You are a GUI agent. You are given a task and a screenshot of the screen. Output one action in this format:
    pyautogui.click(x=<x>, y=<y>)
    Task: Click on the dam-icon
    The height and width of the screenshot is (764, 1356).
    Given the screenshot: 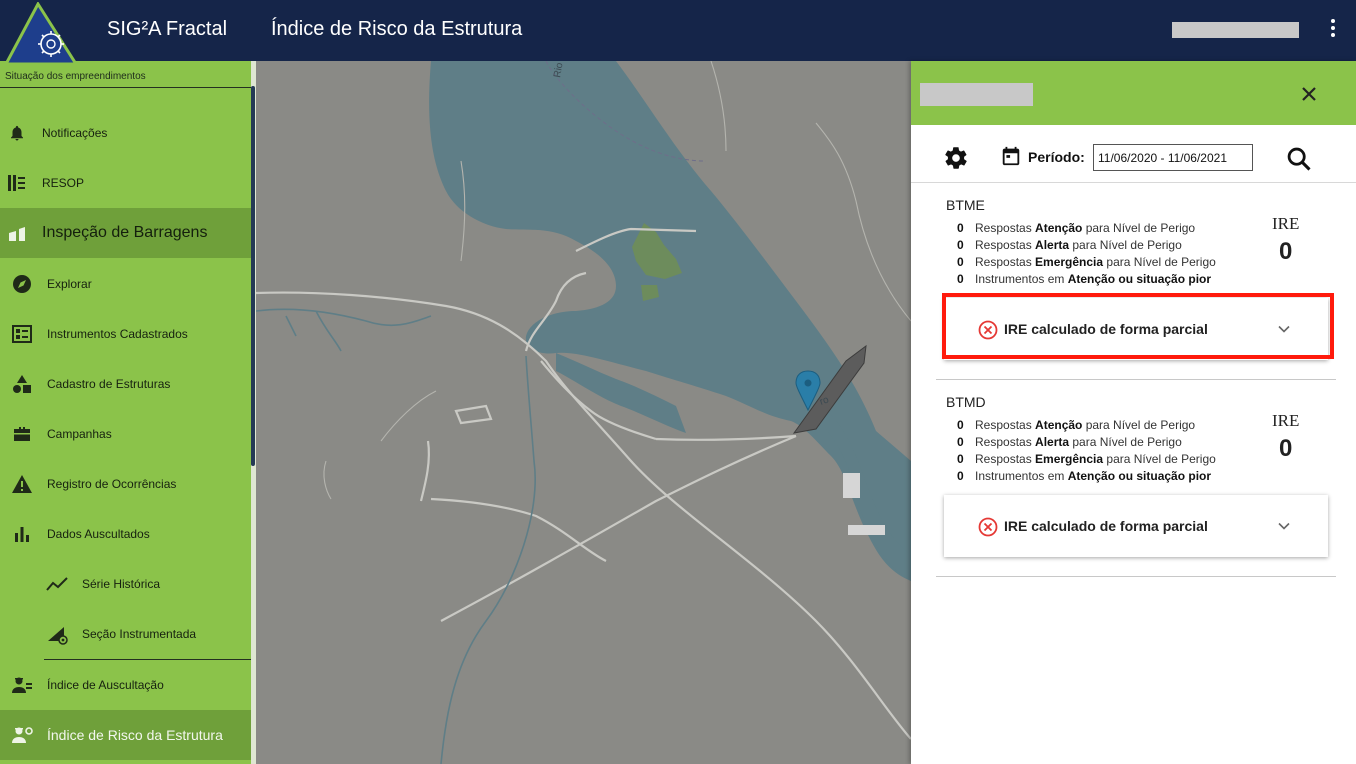 What is the action you would take?
    pyautogui.click(x=17, y=233)
    